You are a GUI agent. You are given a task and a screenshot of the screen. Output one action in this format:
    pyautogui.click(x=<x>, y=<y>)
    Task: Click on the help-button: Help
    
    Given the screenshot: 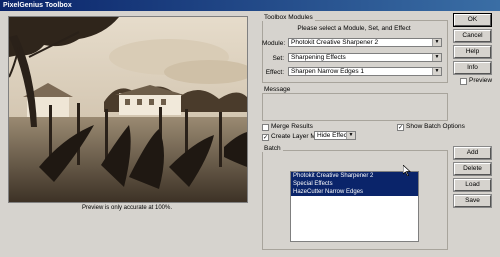 What is the action you would take?
    pyautogui.click(x=472, y=52)
    